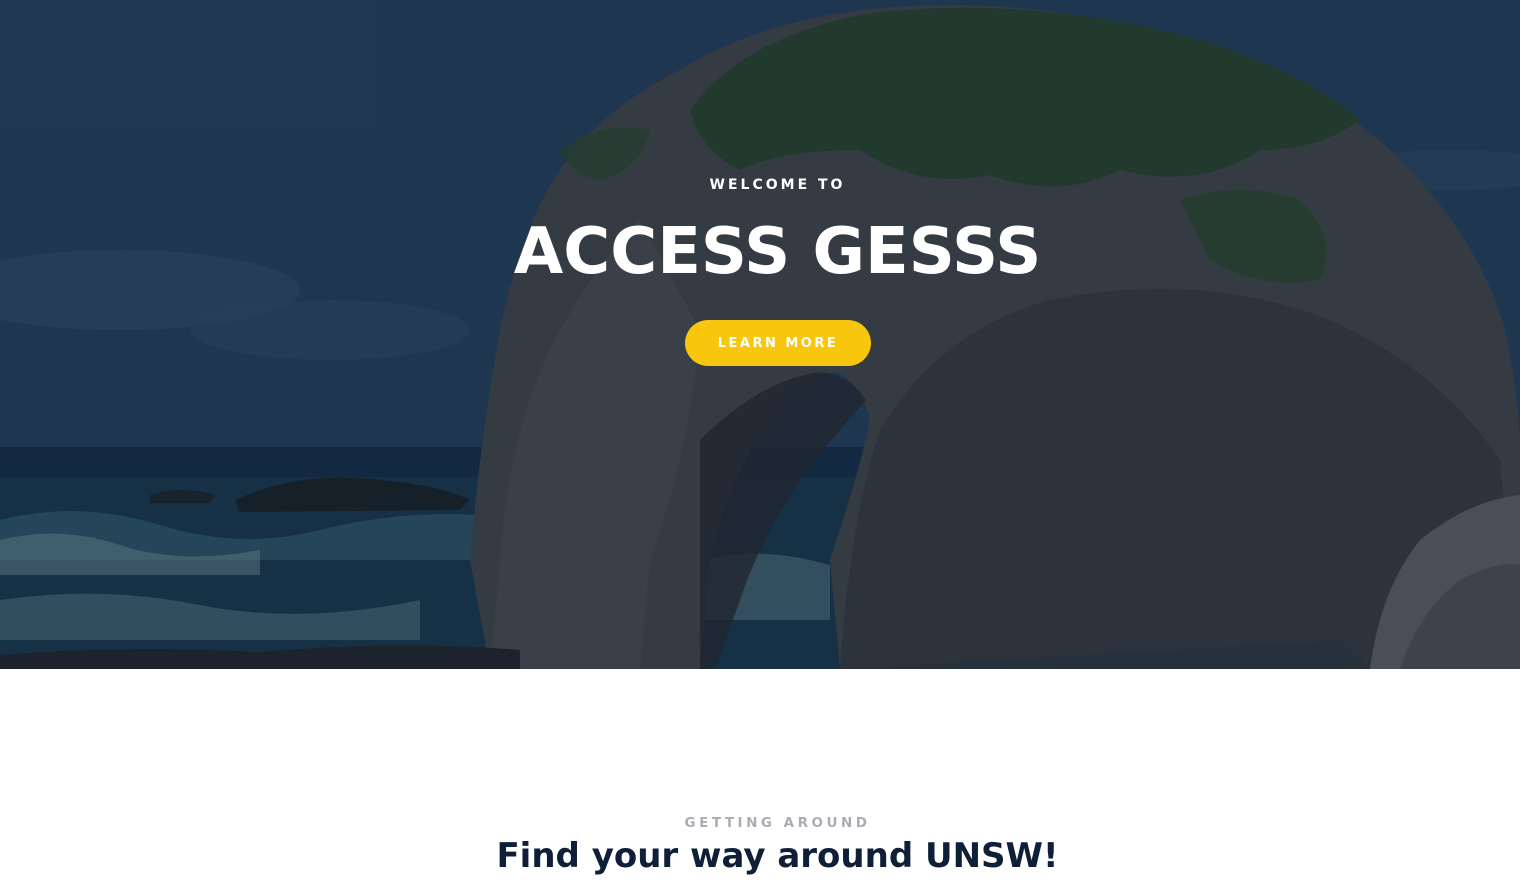 This screenshot has height=881, width=1520. What do you see at coordinates (778, 343) in the screenshot?
I see `learn-more-button: LEARN MORE` at bounding box center [778, 343].